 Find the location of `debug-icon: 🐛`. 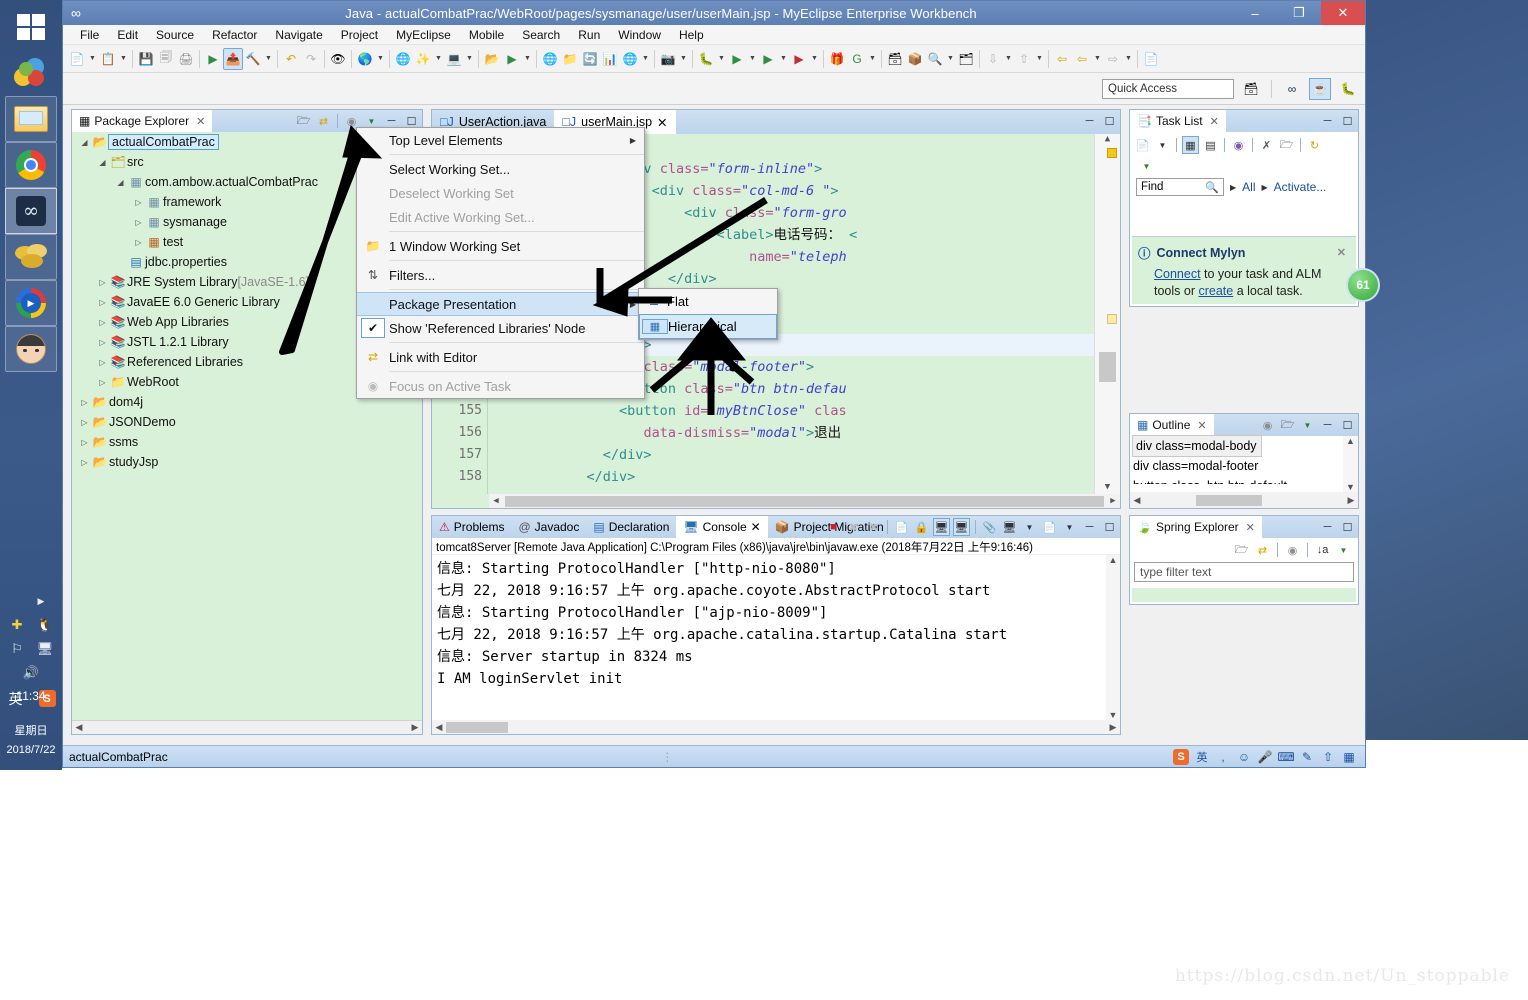

debug-icon: 🐛 is located at coordinates (706, 59).